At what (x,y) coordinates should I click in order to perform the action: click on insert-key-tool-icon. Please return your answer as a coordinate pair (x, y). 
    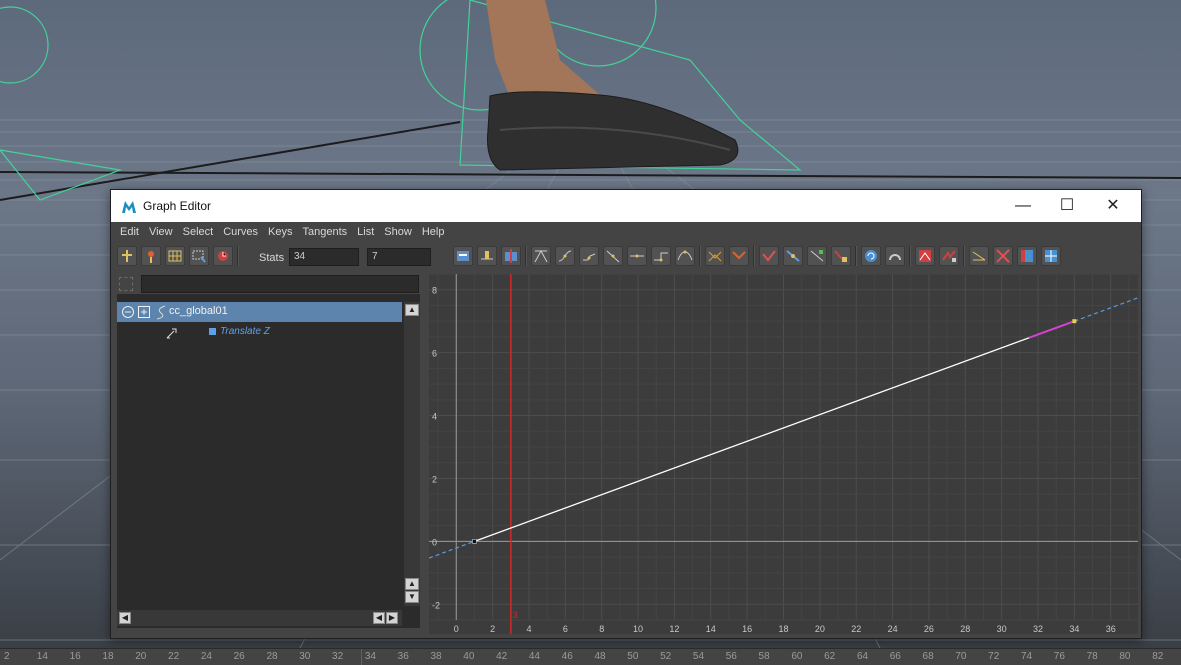
    Looking at the image, I should click on (151, 256).